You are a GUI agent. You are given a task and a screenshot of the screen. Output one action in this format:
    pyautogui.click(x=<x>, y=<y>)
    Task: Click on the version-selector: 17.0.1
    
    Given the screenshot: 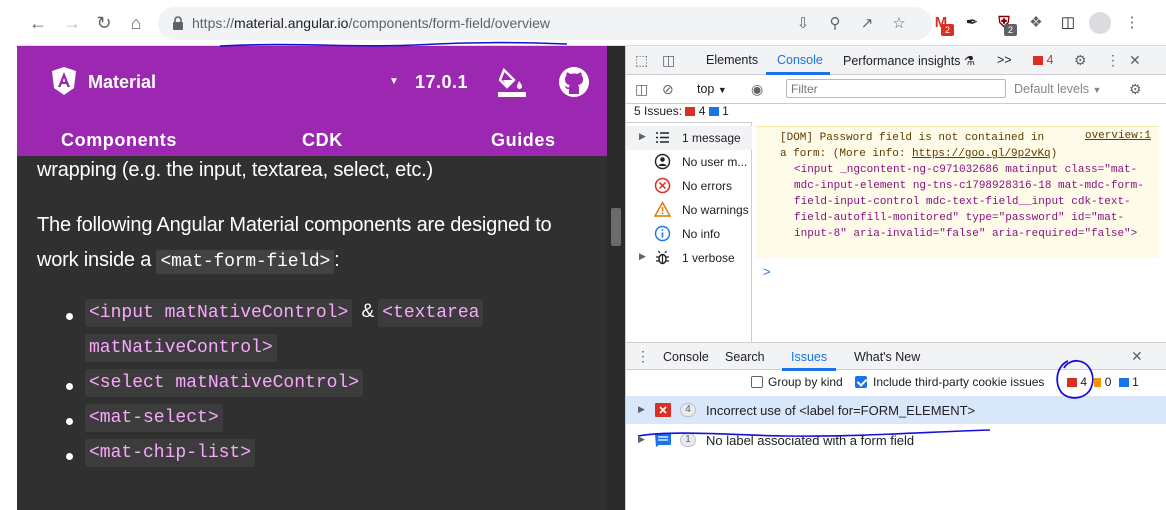 What is the action you would take?
    pyautogui.click(x=441, y=82)
    